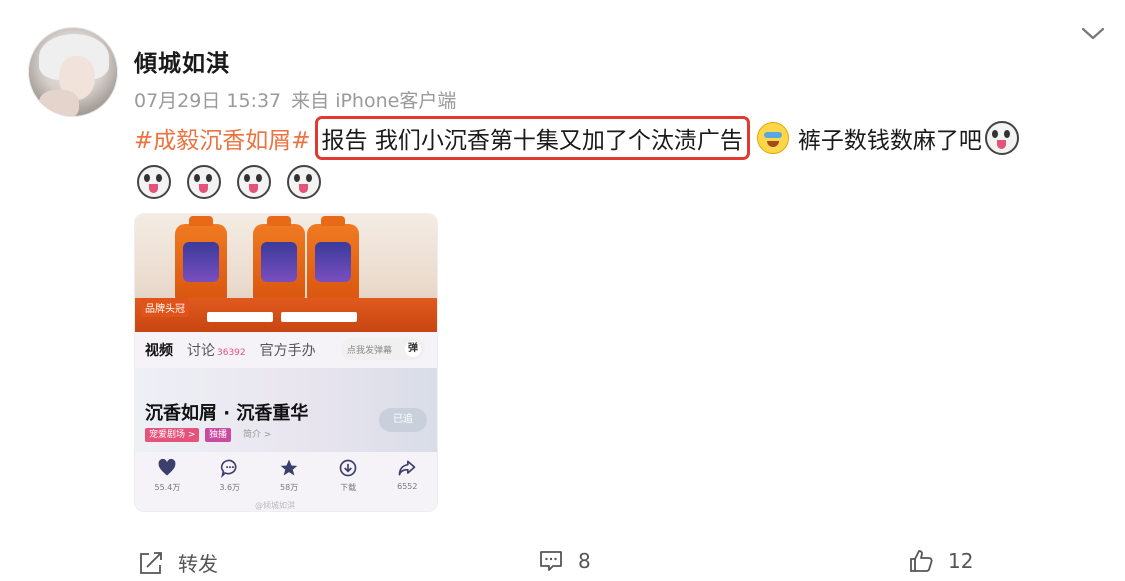  I want to click on favorite-count: 58万, so click(289, 487).